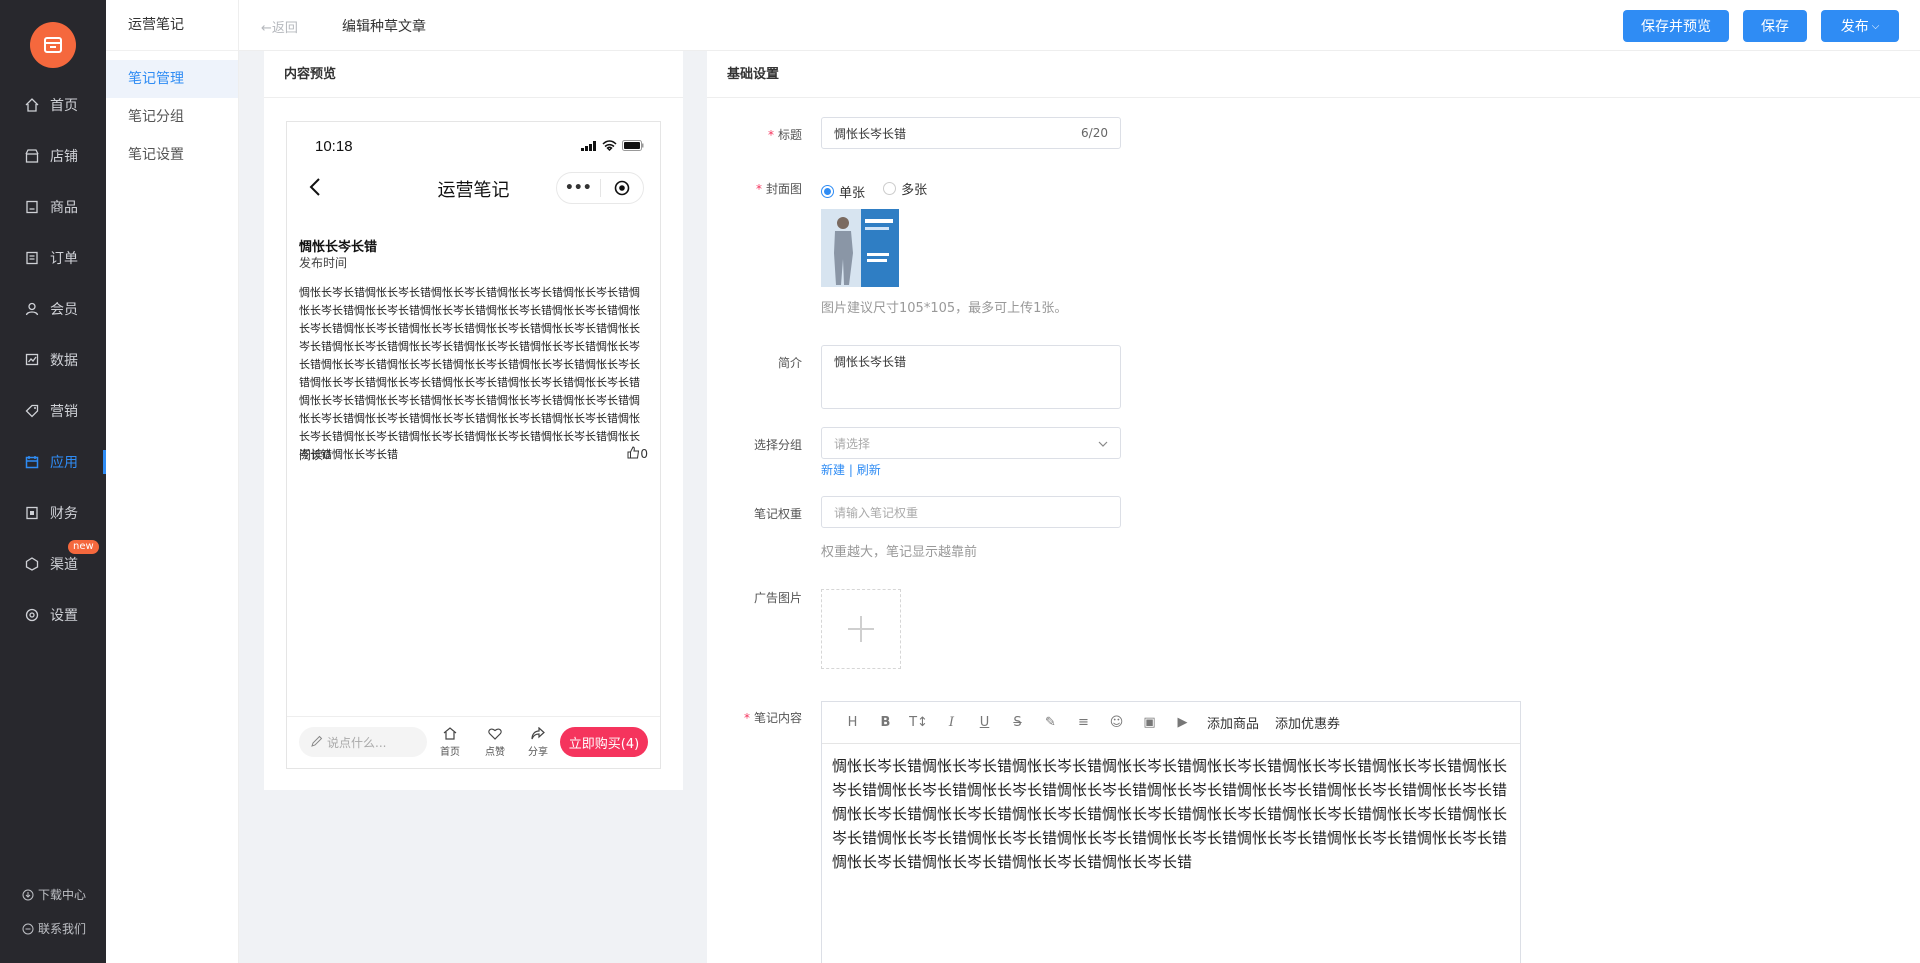  Describe the element at coordinates (338, 247) in the screenshot. I see `note-title: 惆怅长岑长错` at that location.